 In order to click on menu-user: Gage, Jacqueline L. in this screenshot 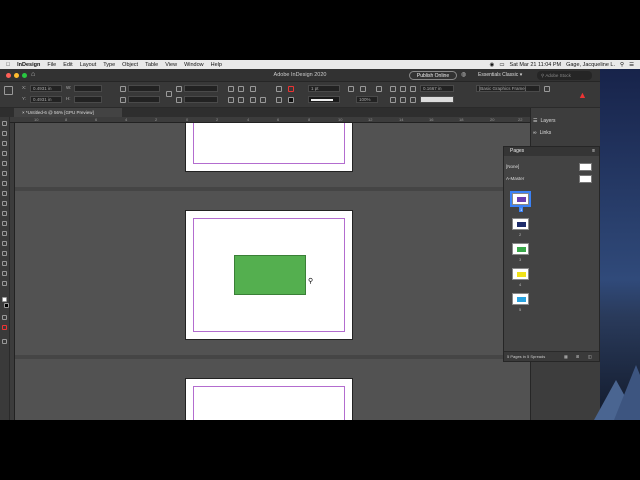, I will do `click(590, 65)`.